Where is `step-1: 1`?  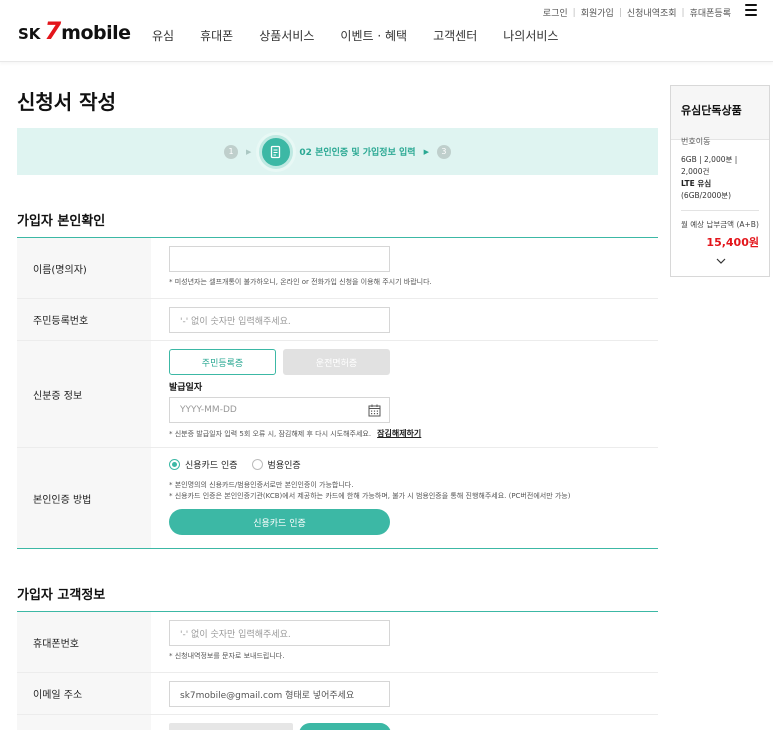 step-1: 1 is located at coordinates (231, 151).